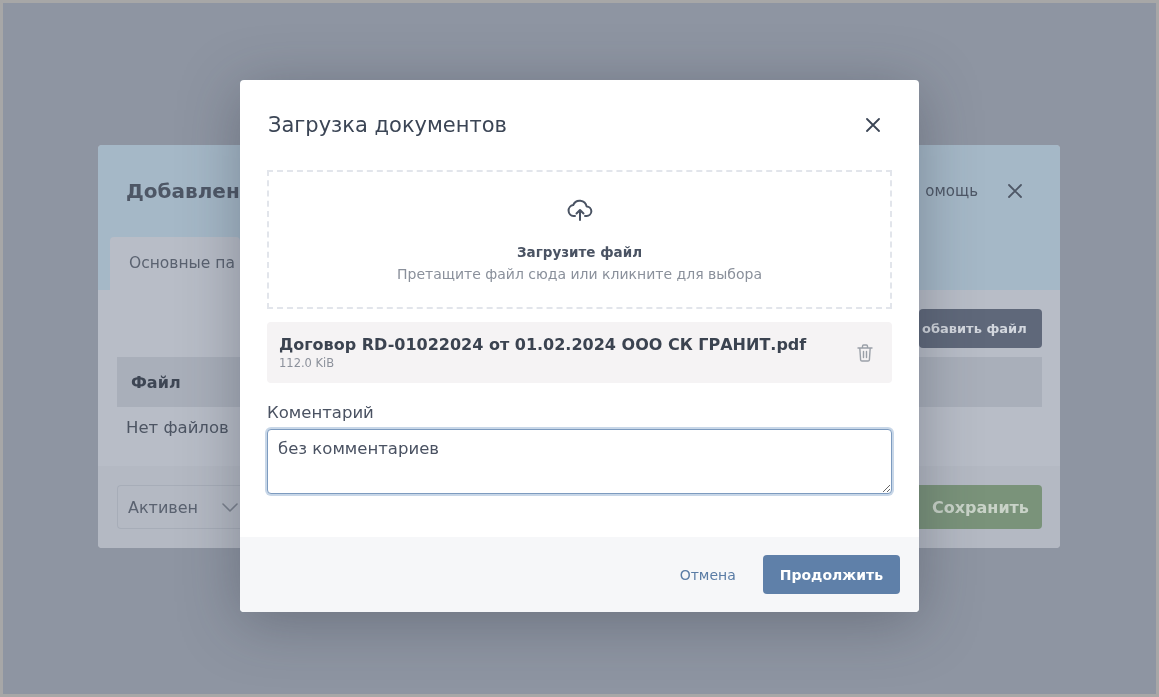  I want to click on help-link: омощь, so click(951, 191).